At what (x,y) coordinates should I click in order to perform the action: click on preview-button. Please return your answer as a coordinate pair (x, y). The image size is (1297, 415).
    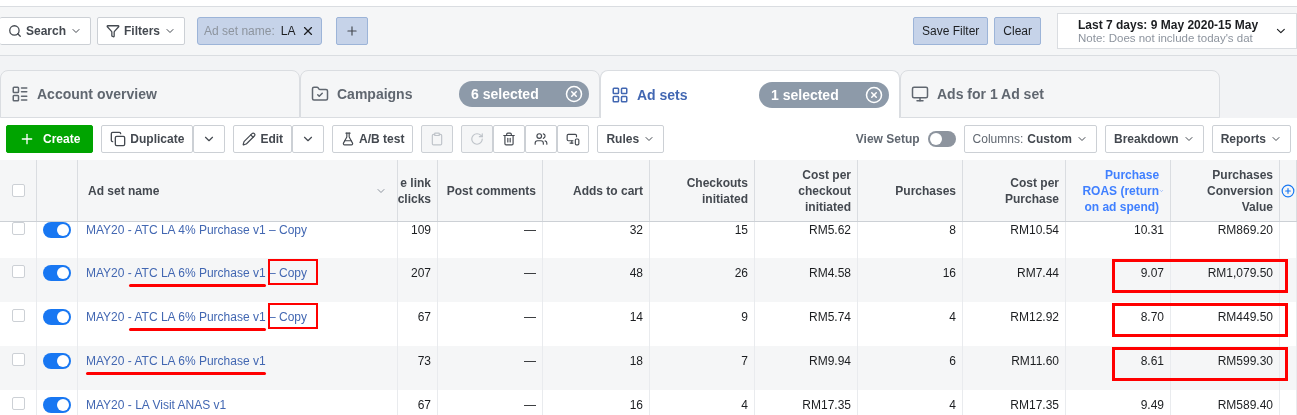
    Looking at the image, I should click on (573, 139).